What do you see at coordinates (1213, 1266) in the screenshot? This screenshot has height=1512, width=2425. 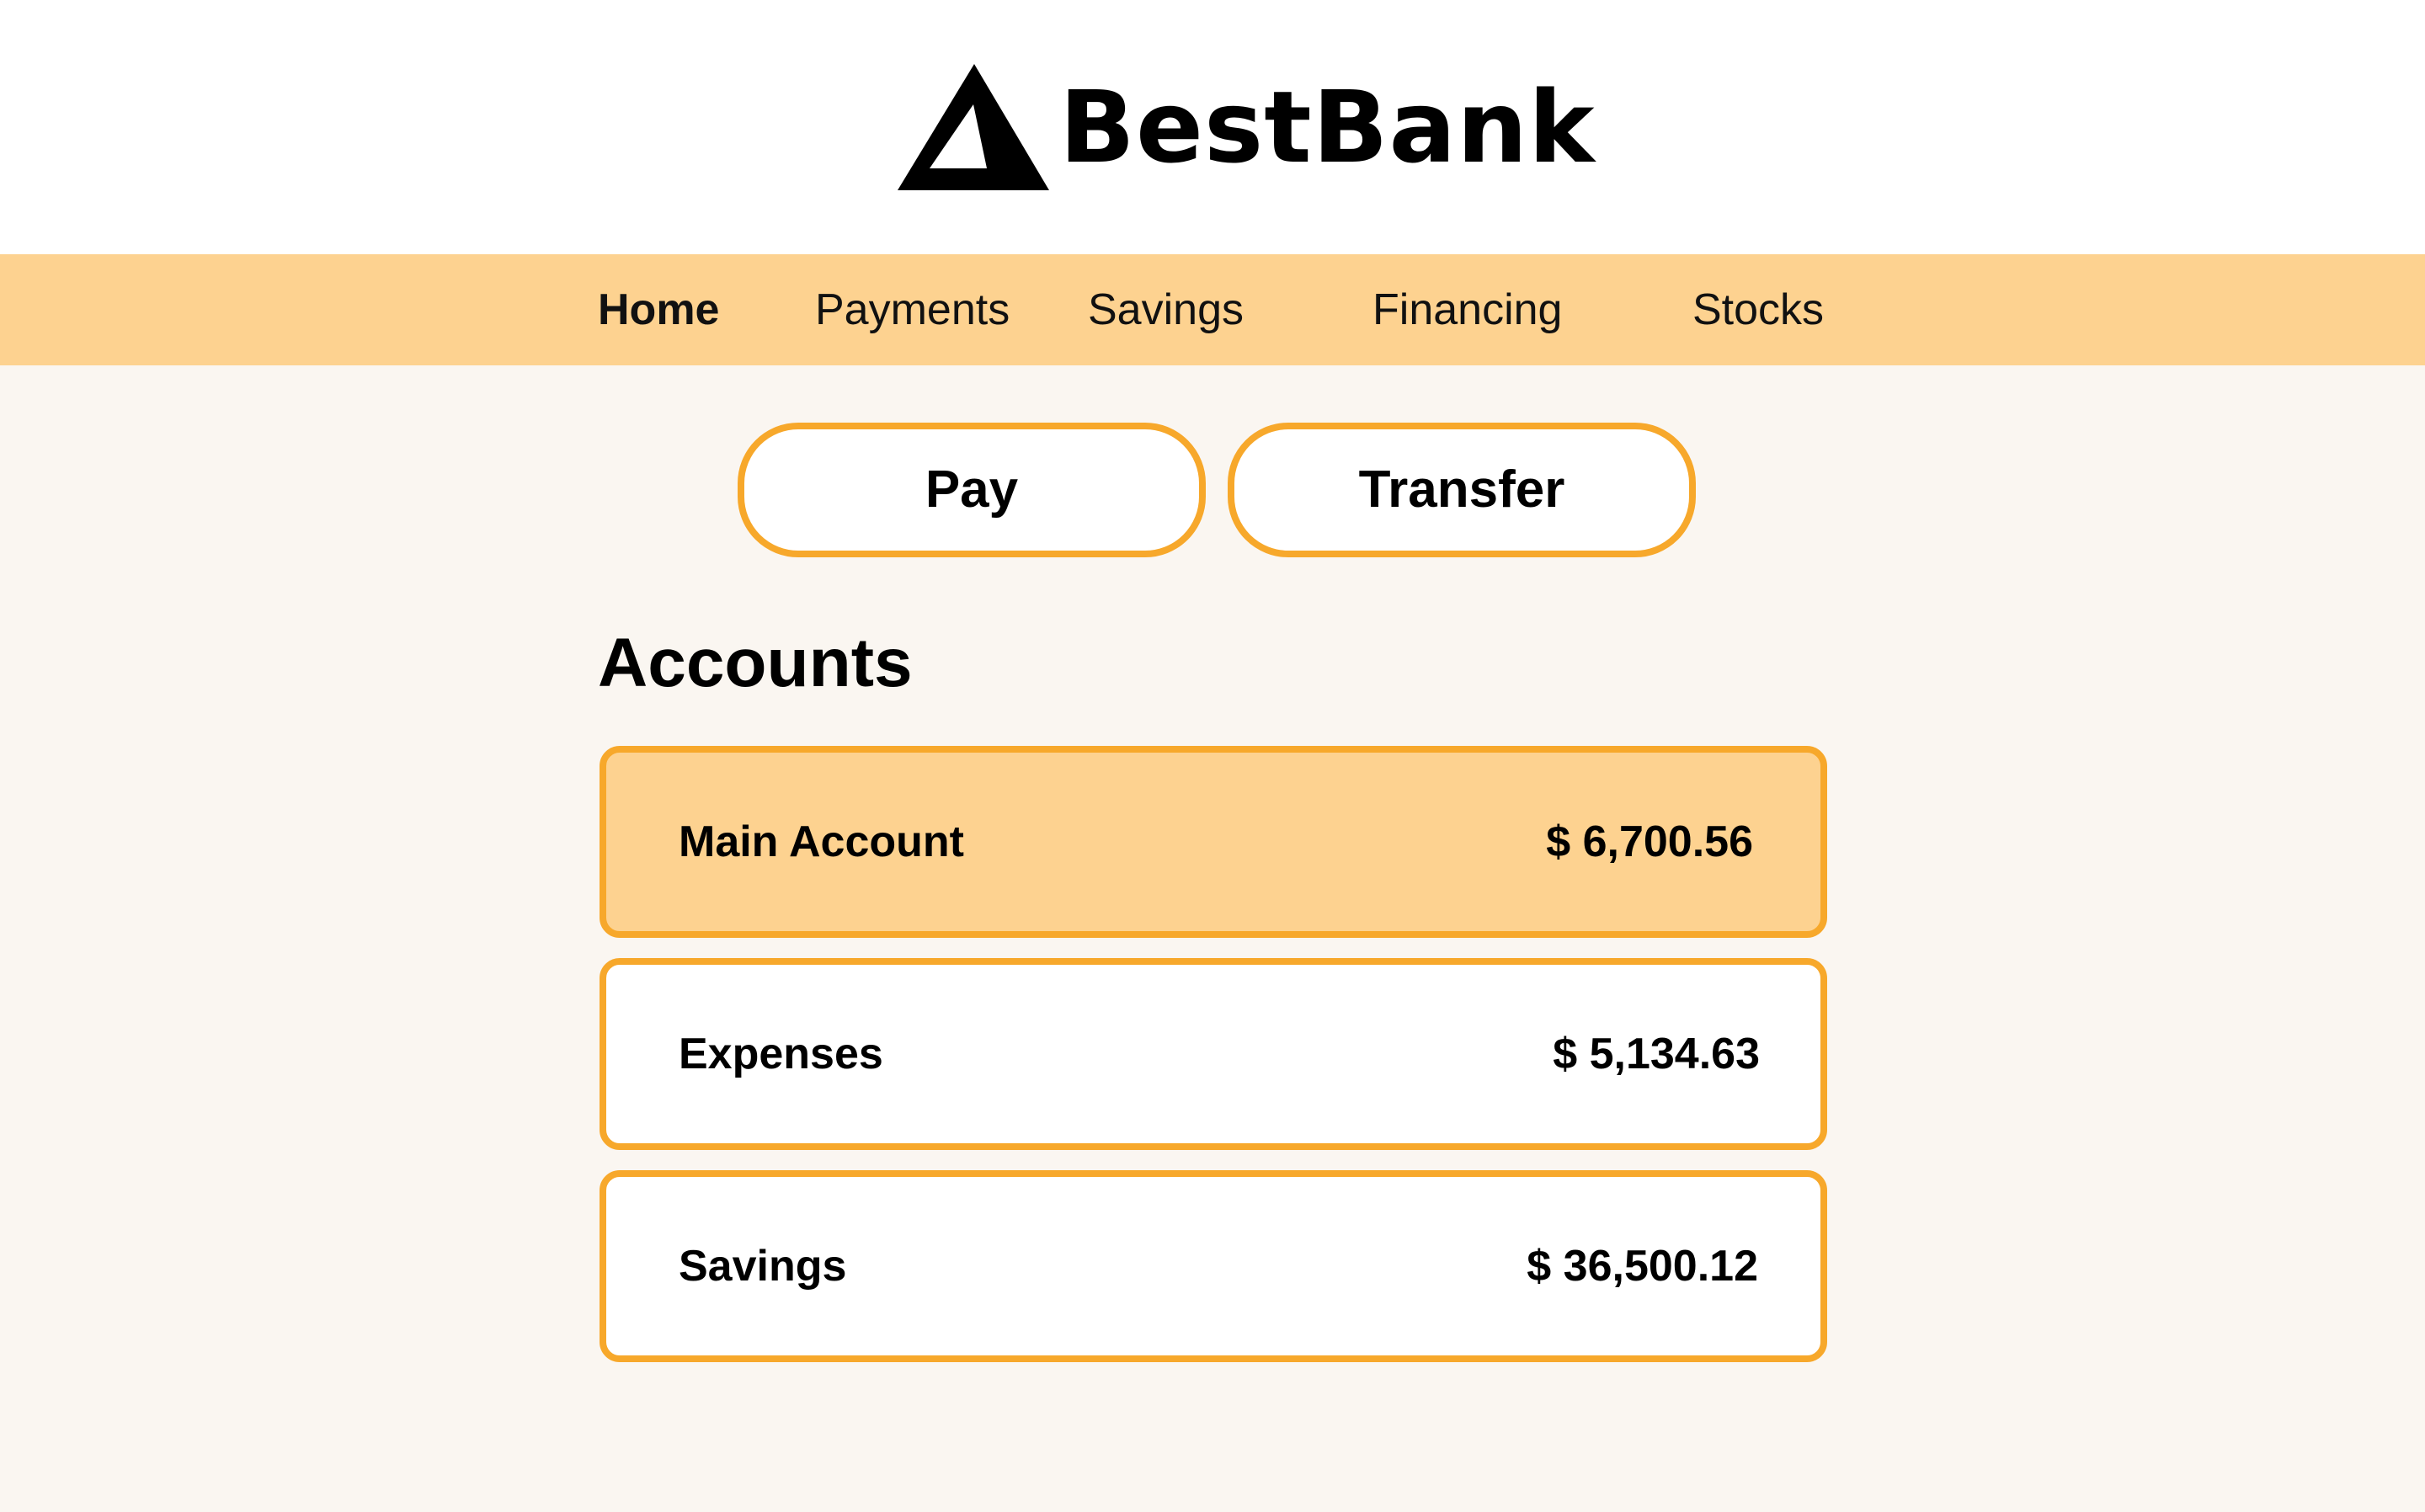 I see `account-card-savings: Savings $ 36,500.12` at bounding box center [1213, 1266].